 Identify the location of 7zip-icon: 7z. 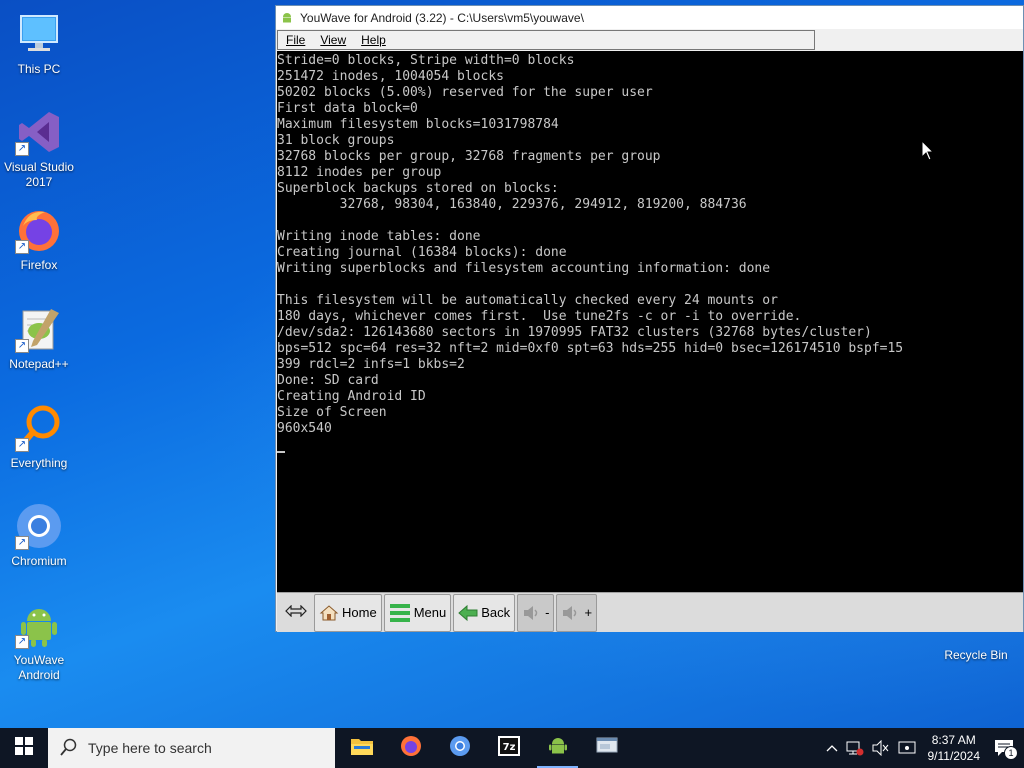
(509, 748).